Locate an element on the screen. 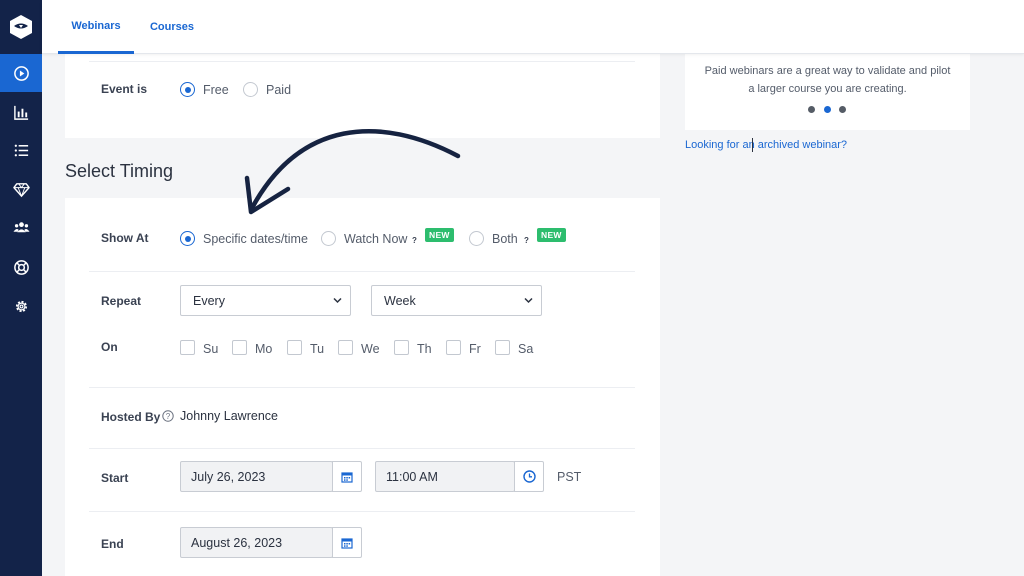 This screenshot has width=1024, height=576. both-label: Both is located at coordinates (505, 239).